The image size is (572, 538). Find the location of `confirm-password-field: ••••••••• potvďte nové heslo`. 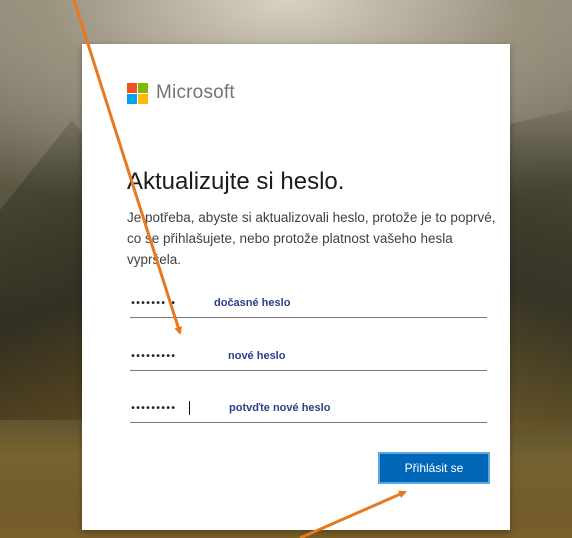

confirm-password-field: ••••••••• potvďte nové heslo is located at coordinates (308, 408).